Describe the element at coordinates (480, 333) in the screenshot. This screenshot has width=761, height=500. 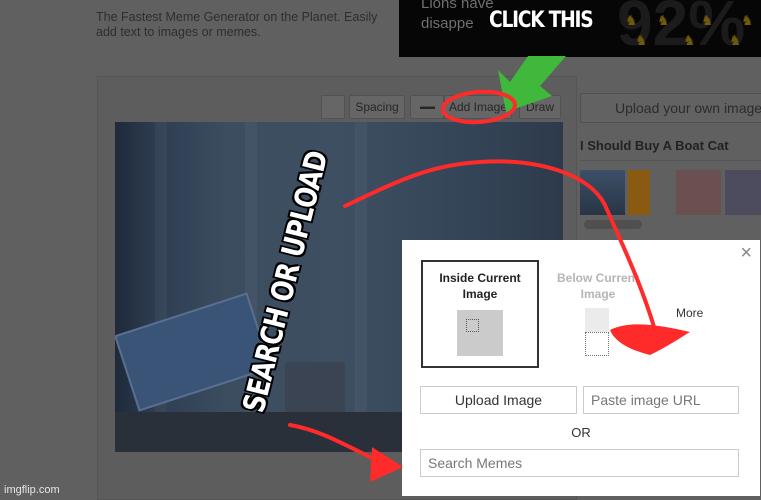
I see `inside-image-icon` at that location.